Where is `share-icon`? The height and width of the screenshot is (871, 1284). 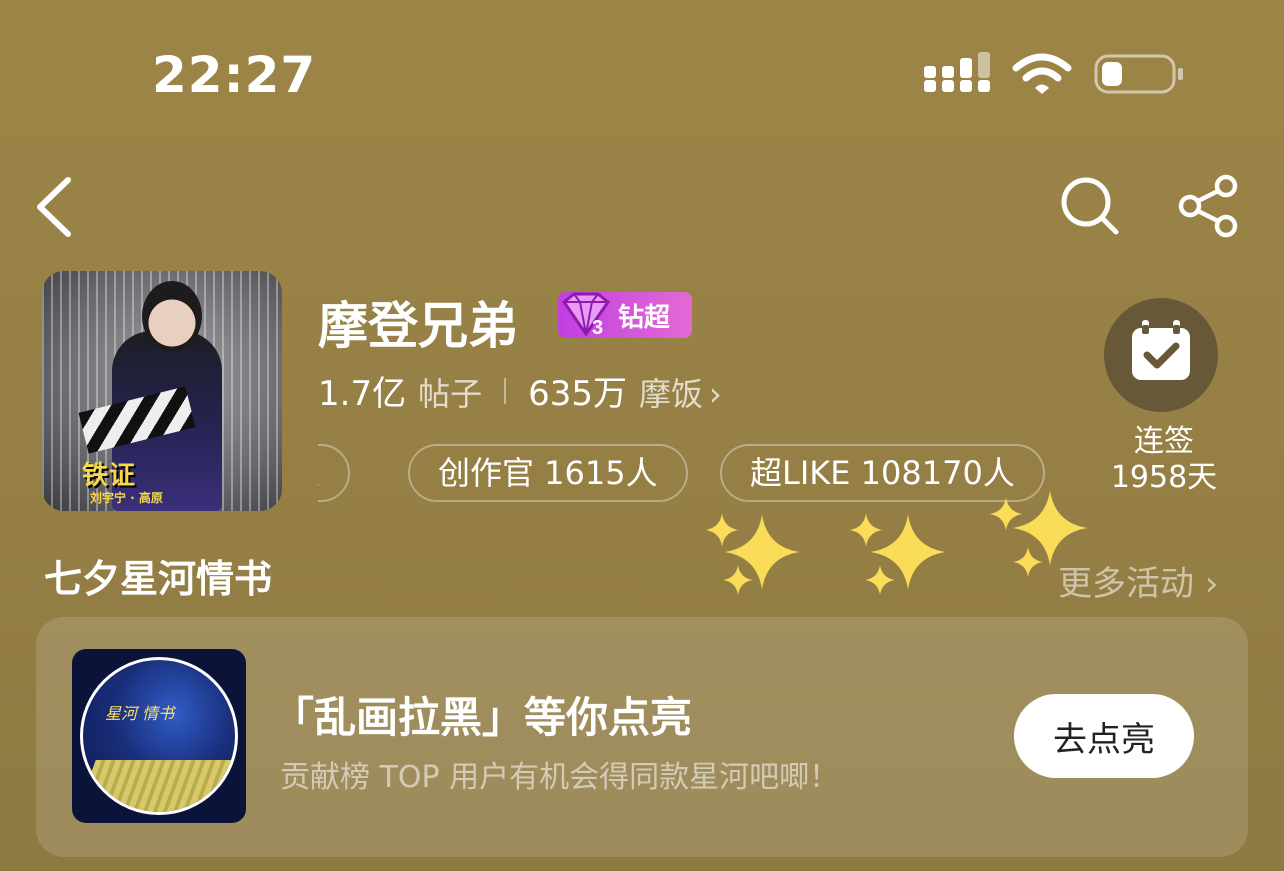 share-icon is located at coordinates (1209, 206).